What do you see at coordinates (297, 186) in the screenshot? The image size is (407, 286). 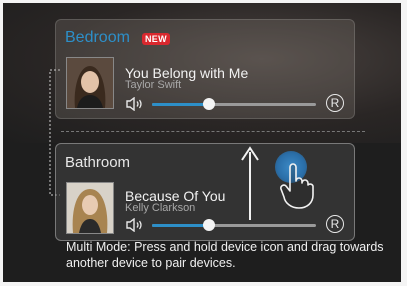 I see `hand-pointer-icon` at bounding box center [297, 186].